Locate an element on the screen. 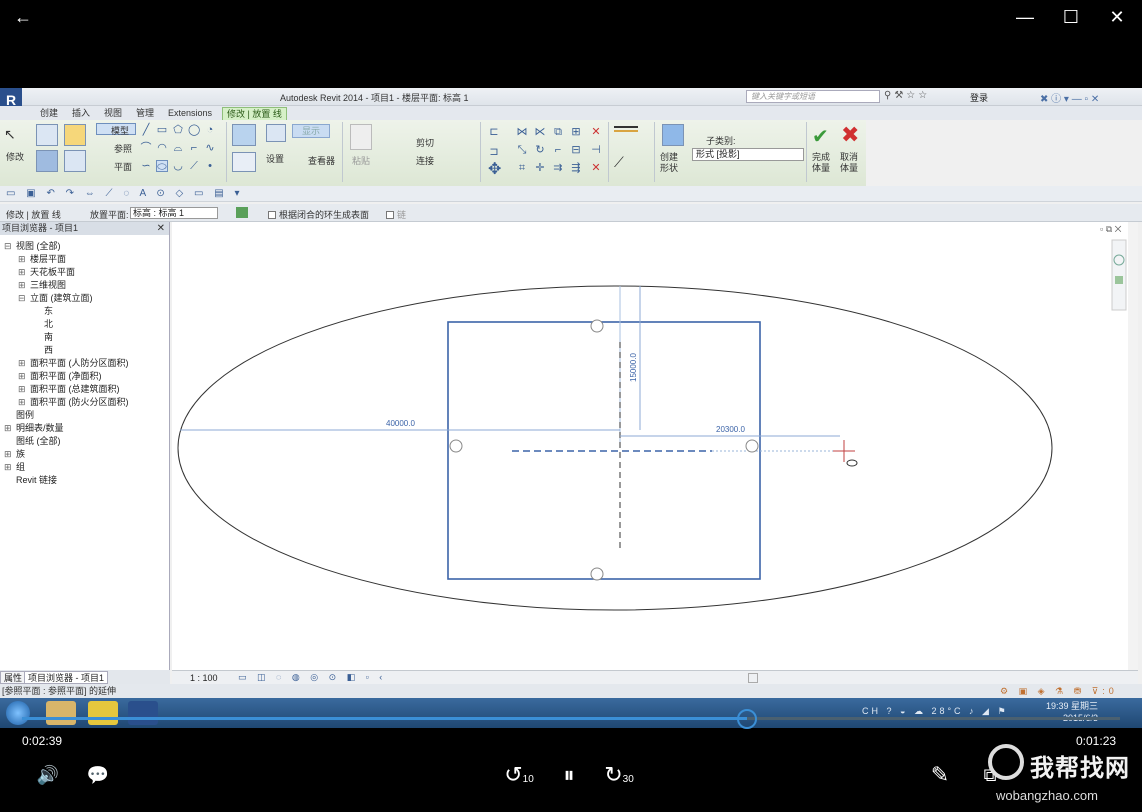 This screenshot has height=812, width=1142. paste-icon is located at coordinates (361, 137).